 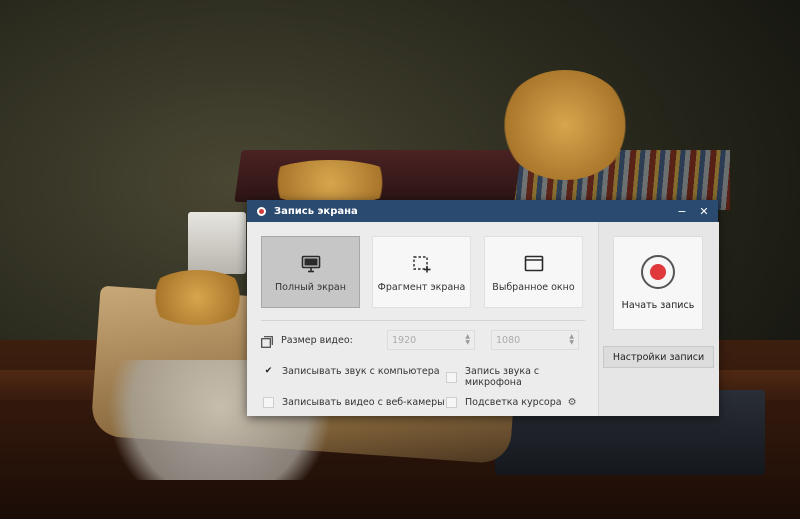 What do you see at coordinates (482, 211) in the screenshot?
I see `titlebar: Запись экрана − ✕` at bounding box center [482, 211].